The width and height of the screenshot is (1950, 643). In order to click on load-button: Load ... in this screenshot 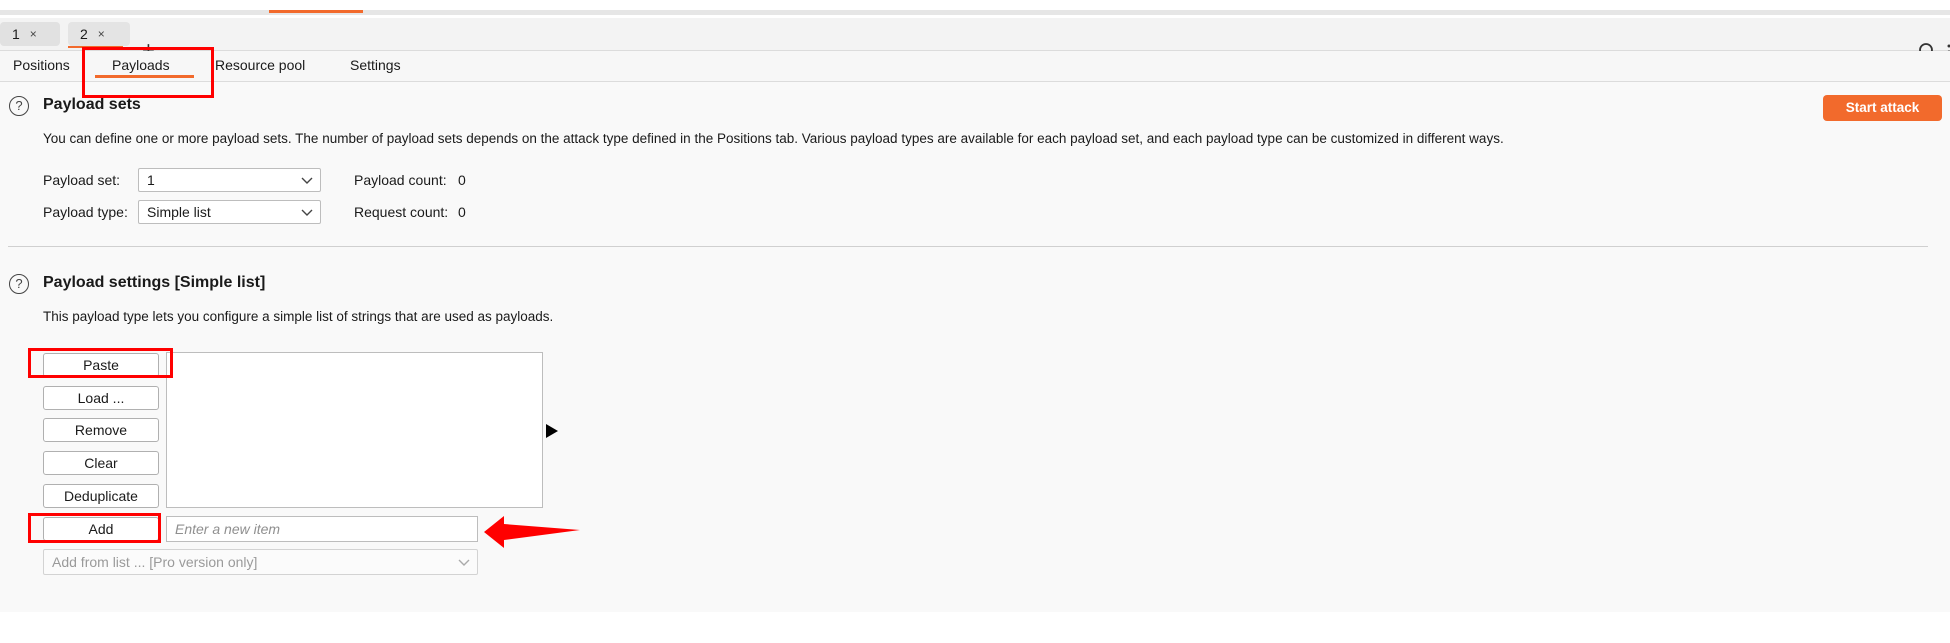, I will do `click(101, 398)`.